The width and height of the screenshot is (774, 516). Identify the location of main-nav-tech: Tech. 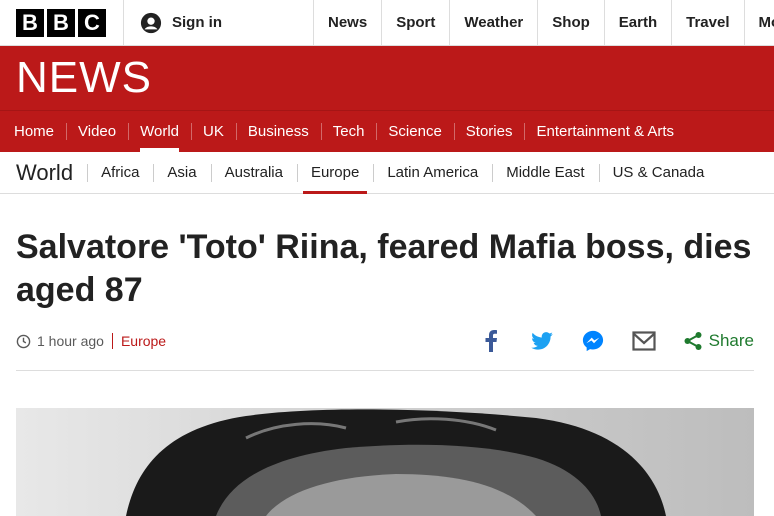
(348, 131).